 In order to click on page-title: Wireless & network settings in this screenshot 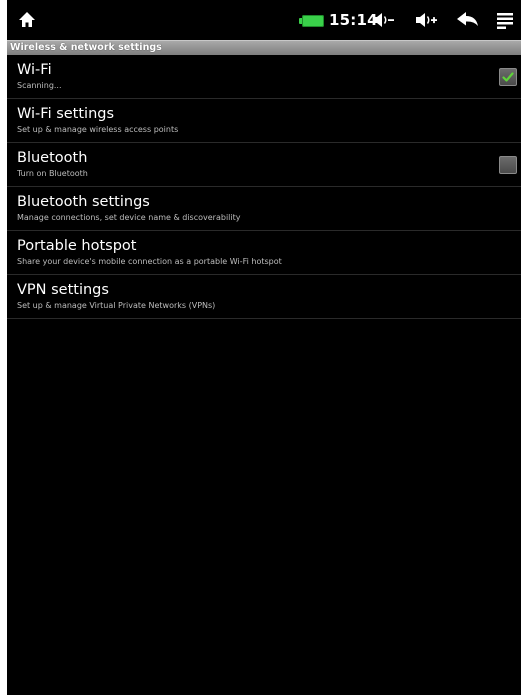, I will do `click(86, 47)`.